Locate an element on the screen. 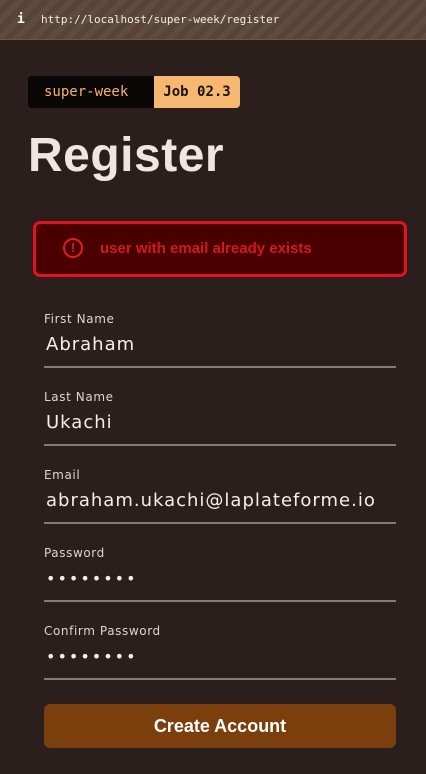 This screenshot has width=426, height=774. last-name-field: Last Name is located at coordinates (220, 417).